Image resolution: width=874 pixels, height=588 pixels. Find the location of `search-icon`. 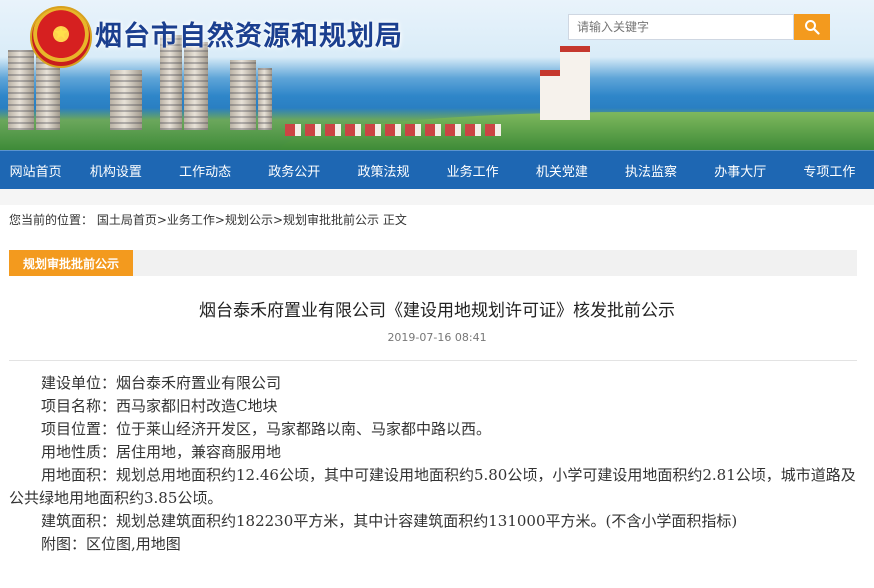

search-icon is located at coordinates (812, 27).